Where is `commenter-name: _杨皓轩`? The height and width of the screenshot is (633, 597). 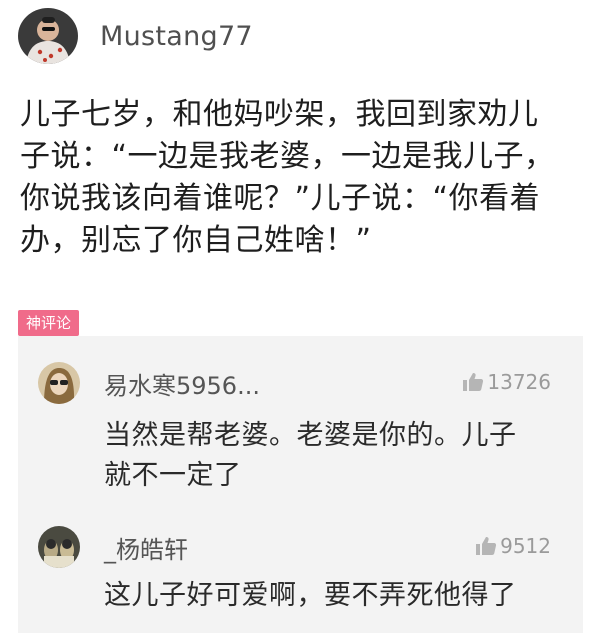
commenter-name: _杨皓轩 is located at coordinates (146, 547).